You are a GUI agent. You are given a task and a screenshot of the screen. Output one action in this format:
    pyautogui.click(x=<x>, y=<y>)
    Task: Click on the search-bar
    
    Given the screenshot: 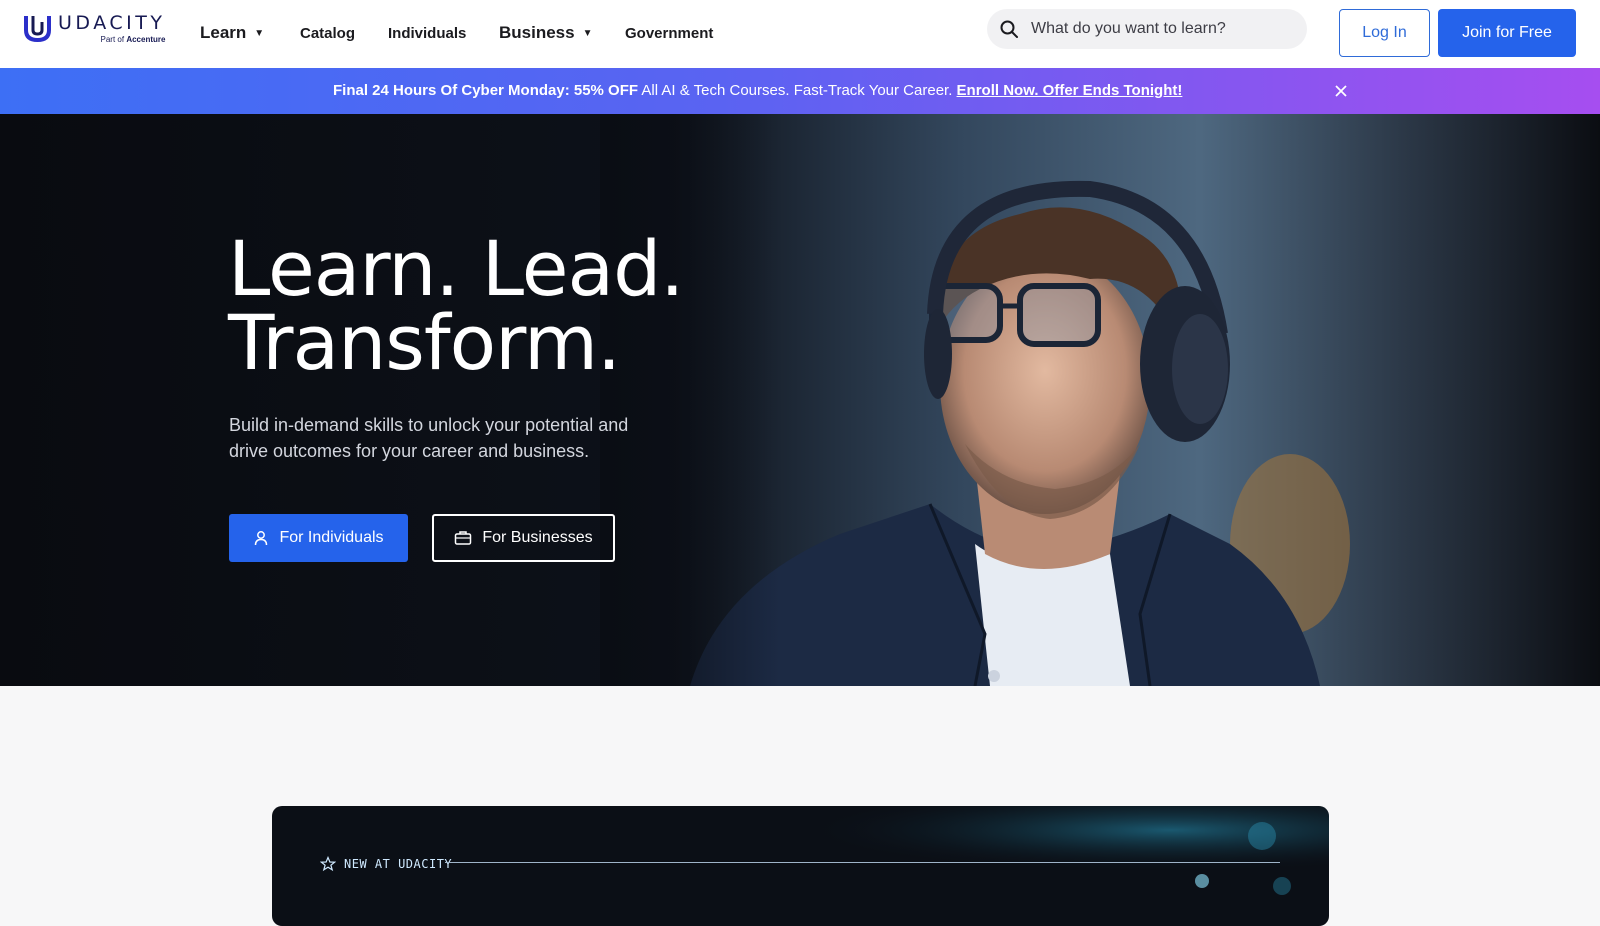 What is the action you would take?
    pyautogui.click(x=1147, y=29)
    